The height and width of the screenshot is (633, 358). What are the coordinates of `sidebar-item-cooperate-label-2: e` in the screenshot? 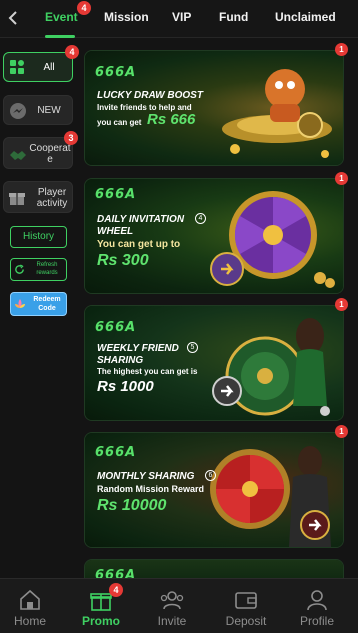 It's located at (50, 159).